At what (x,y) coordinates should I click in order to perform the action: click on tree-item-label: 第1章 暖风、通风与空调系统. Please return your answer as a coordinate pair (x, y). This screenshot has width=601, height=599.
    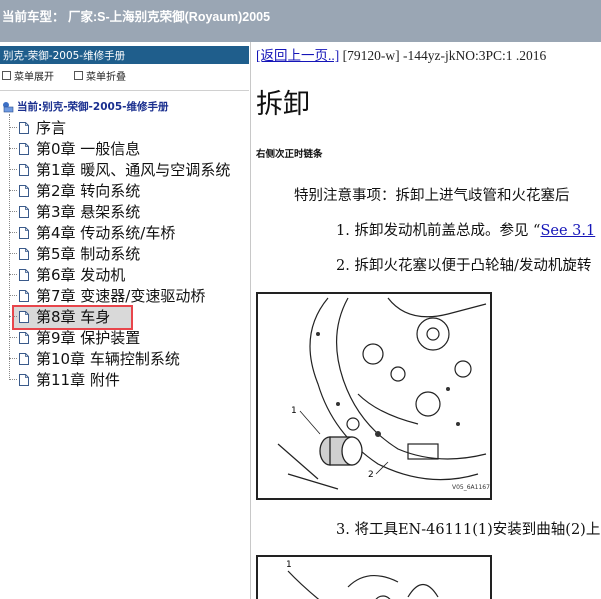
    Looking at the image, I should click on (133, 170).